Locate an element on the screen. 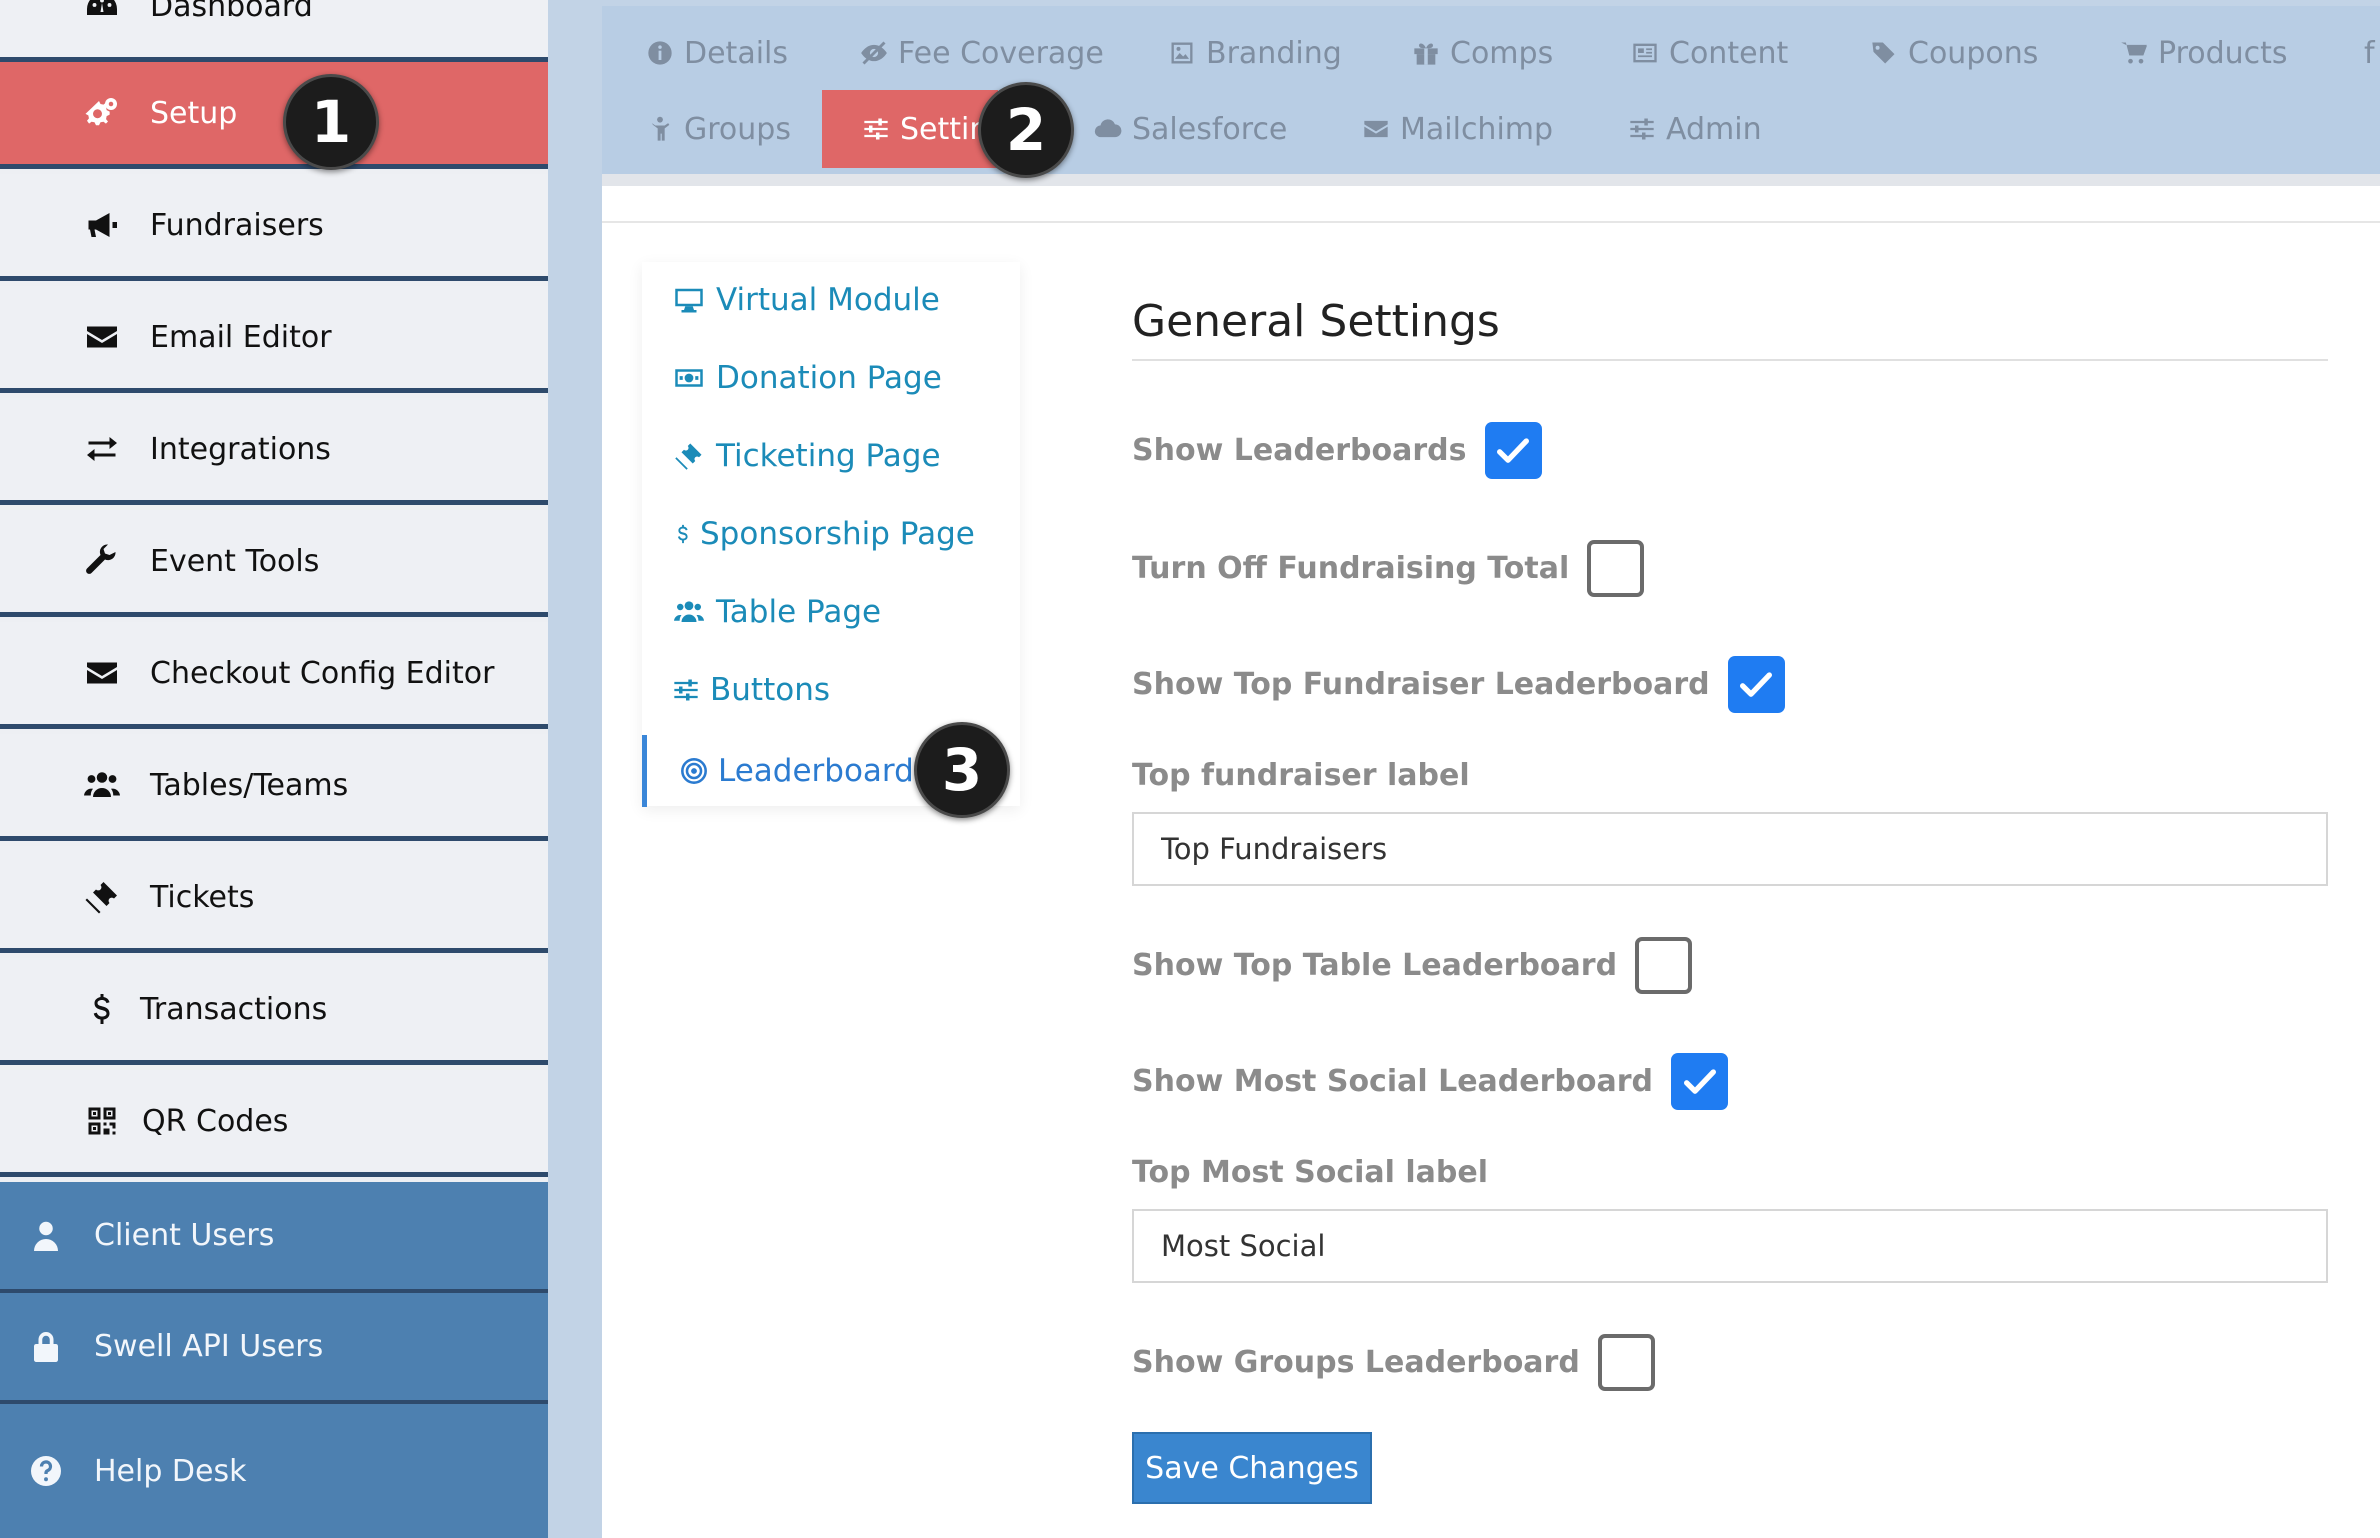 The height and width of the screenshot is (1538, 2380). tab-more-partial: f is located at coordinates (2369, 53).